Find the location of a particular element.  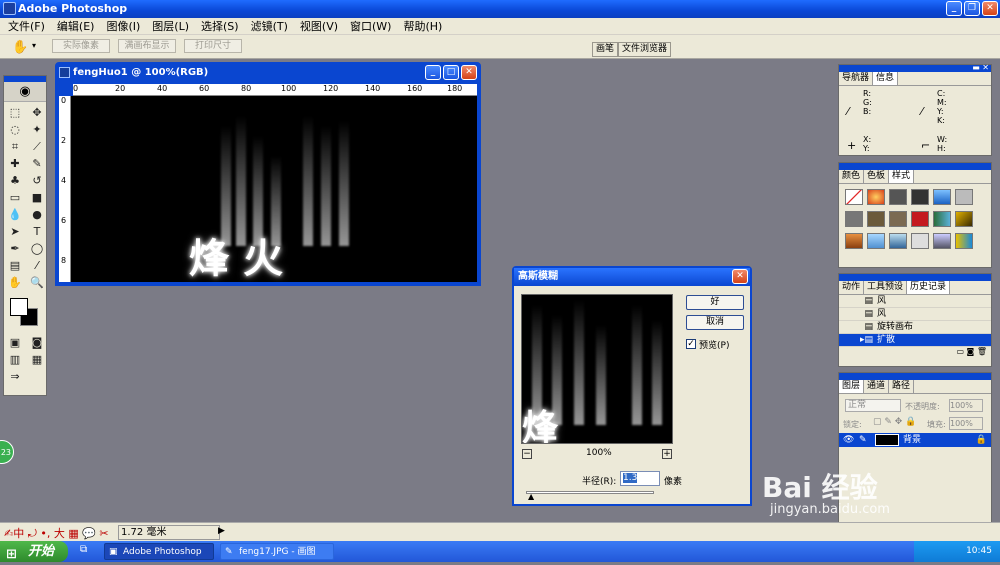

menu-edit: 编辑(E) is located at coordinates (76, 26).